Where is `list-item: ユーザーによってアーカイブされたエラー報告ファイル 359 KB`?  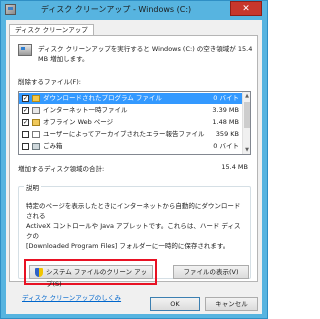
list-item: ユーザーによってアーカイブされたエラー報告ファイル 359 KB is located at coordinates (131, 134).